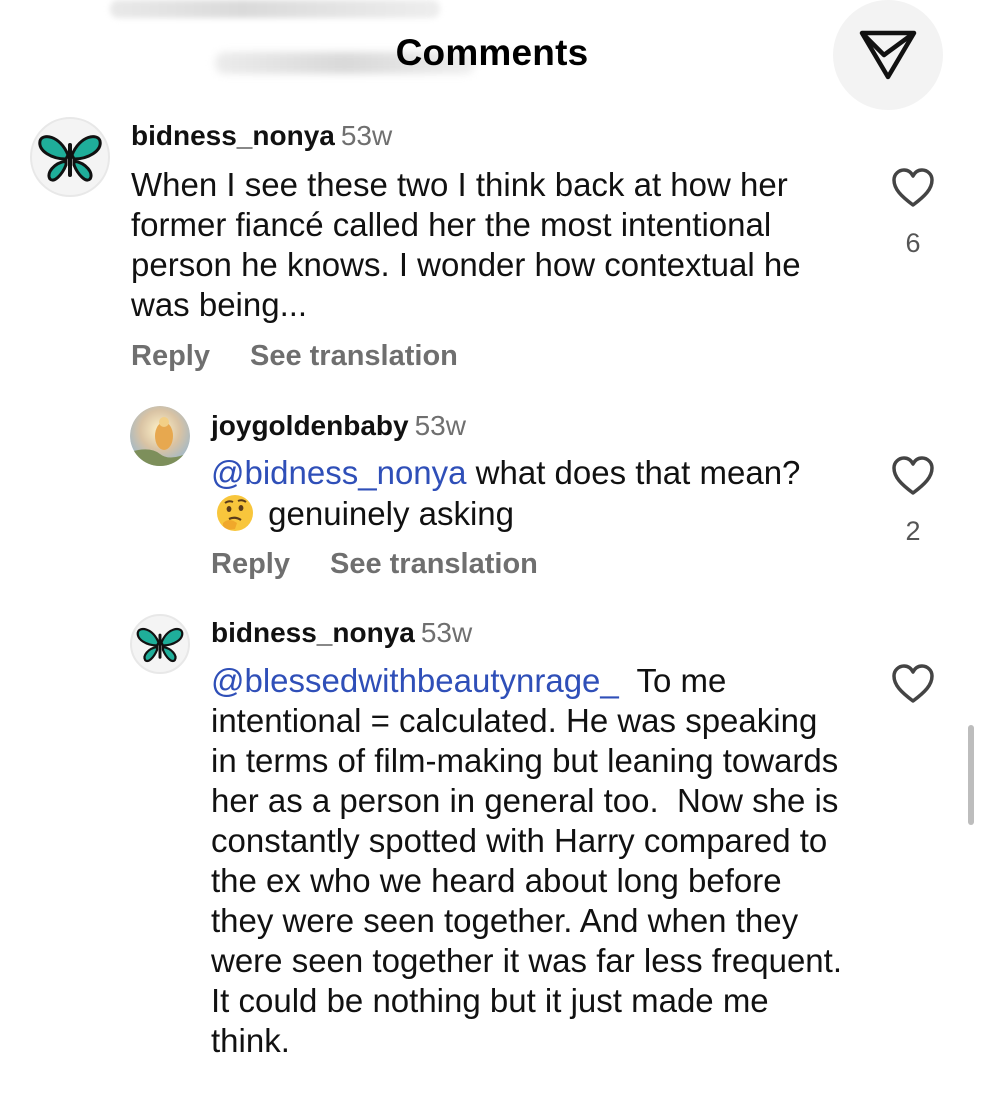 The height and width of the screenshot is (1116, 984). What do you see at coordinates (913, 531) in the screenshot?
I see `like-count: 2` at bounding box center [913, 531].